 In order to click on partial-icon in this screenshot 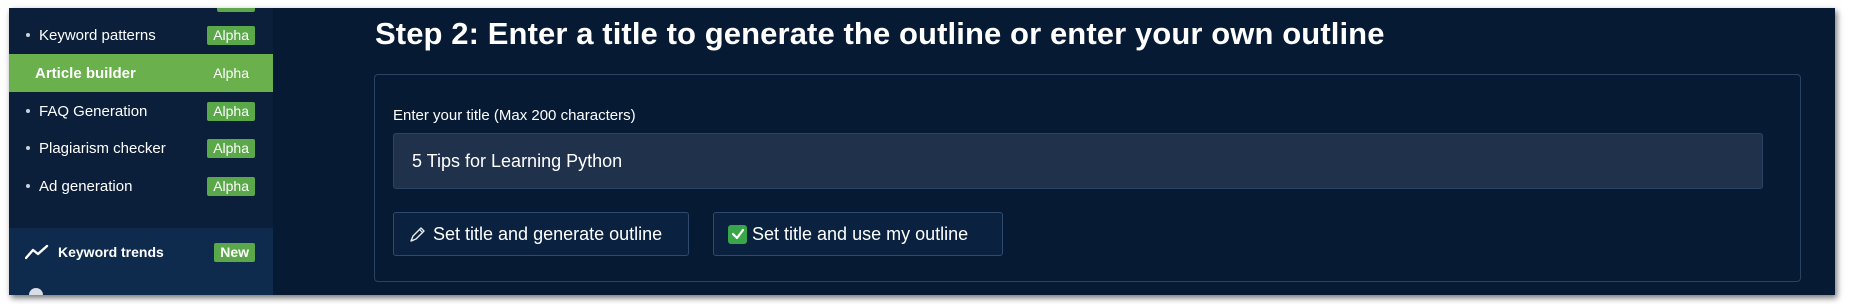, I will do `click(36, 291)`.